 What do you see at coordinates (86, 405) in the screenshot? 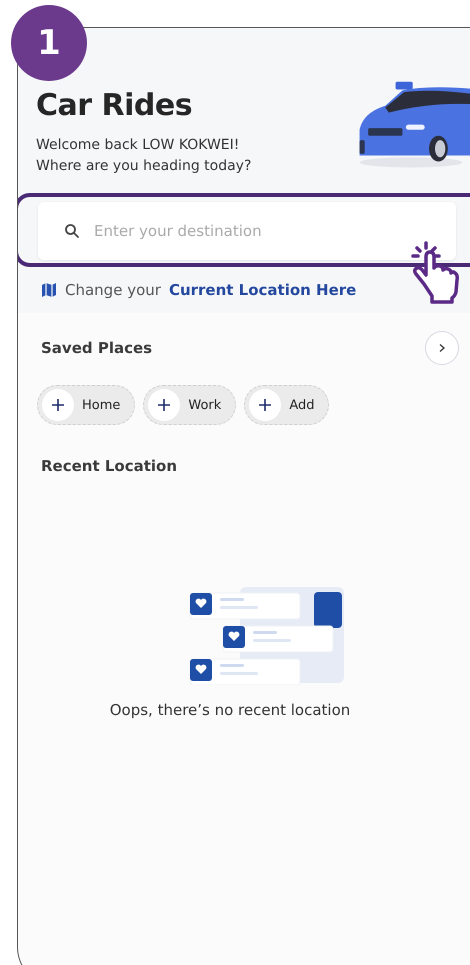
I see `add-place-chip: Home` at bounding box center [86, 405].